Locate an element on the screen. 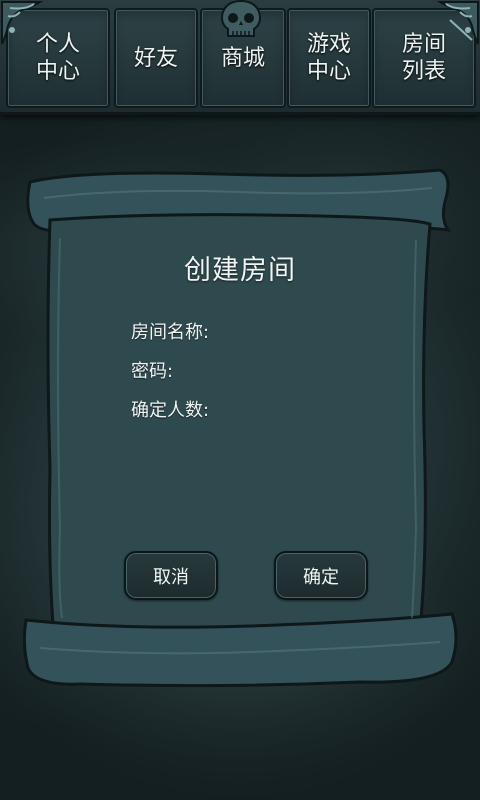  skull-icon is located at coordinates (241, 18).